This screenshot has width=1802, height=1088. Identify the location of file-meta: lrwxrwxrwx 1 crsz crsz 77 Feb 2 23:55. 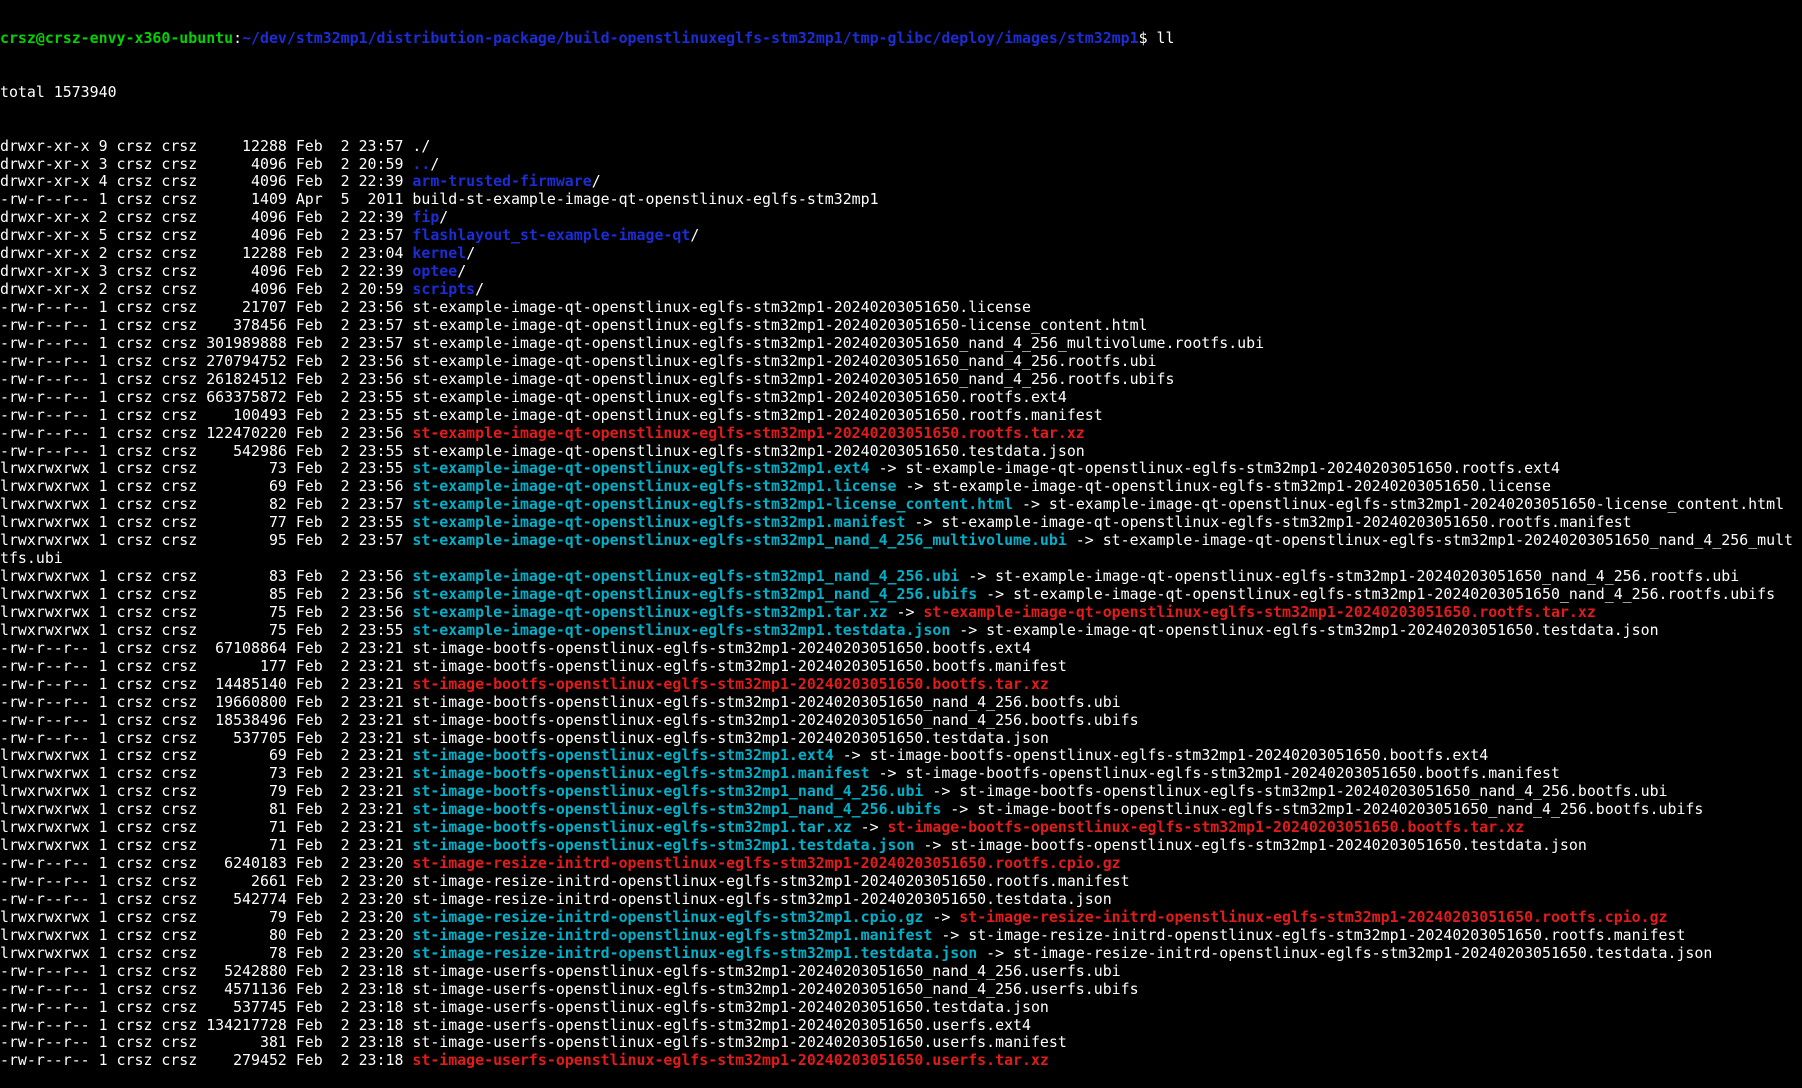
(206, 522).